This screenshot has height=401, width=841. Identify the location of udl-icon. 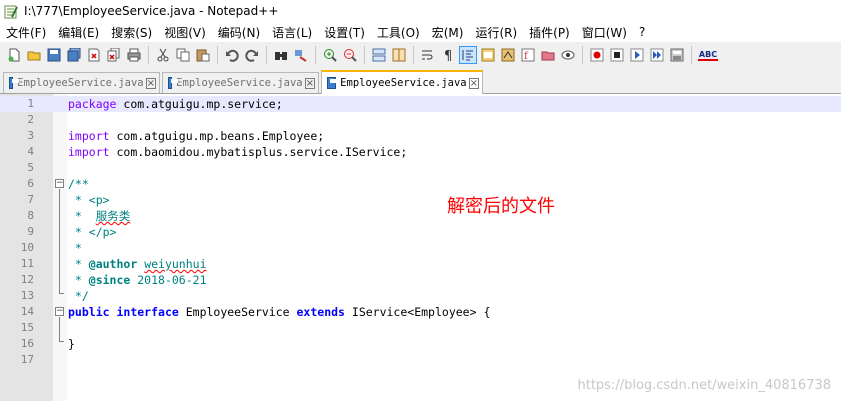
(488, 55).